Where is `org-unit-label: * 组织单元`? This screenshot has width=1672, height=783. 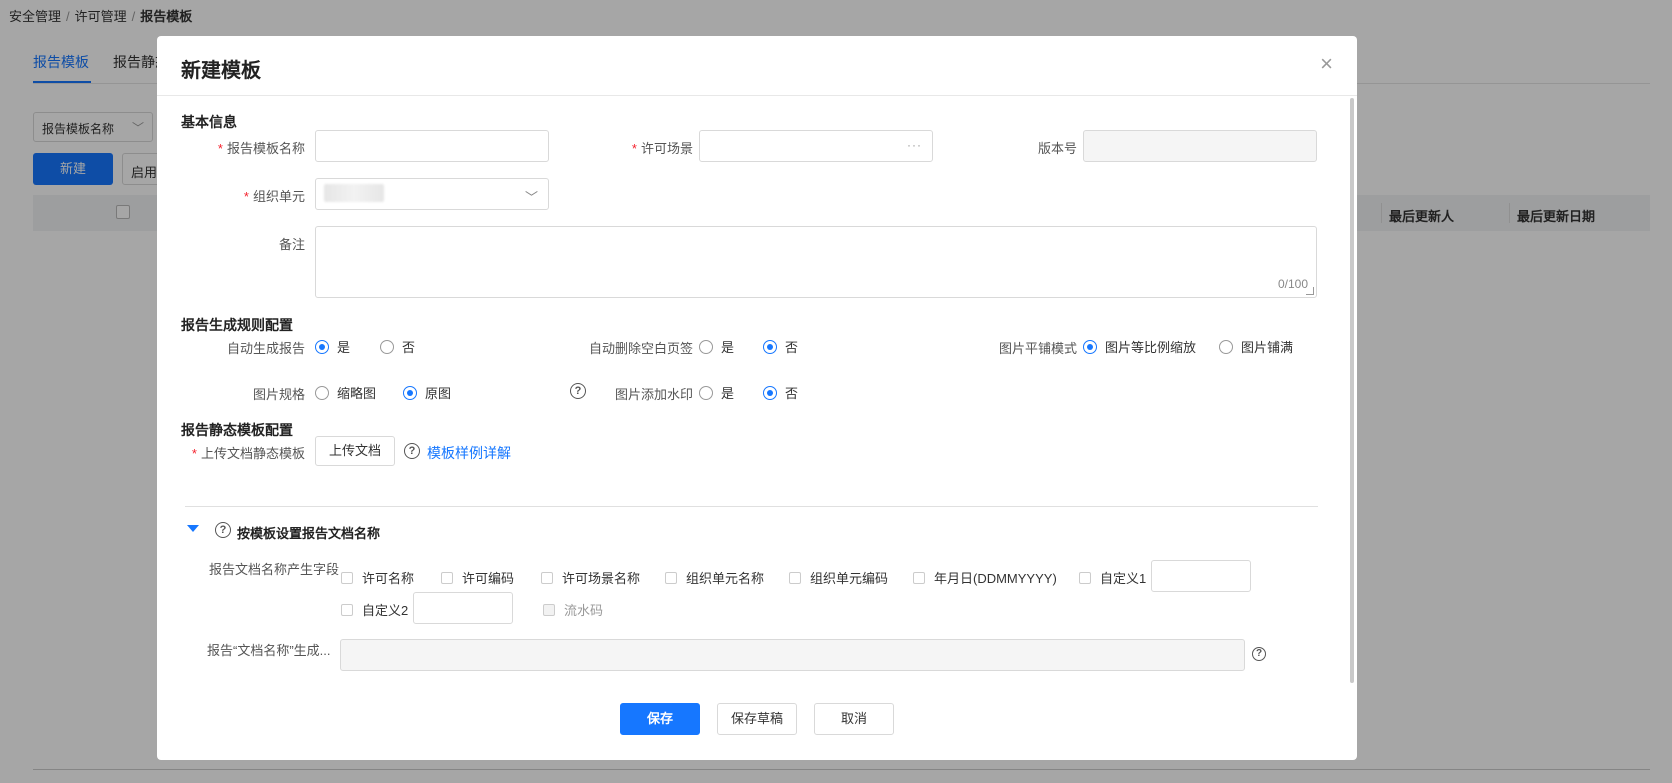 org-unit-label: * 组织单元 is located at coordinates (274, 196).